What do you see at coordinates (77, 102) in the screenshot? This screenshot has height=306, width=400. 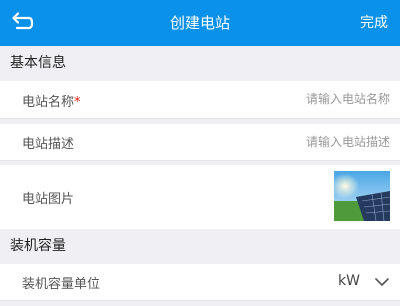 I see `required-mark: *` at bounding box center [77, 102].